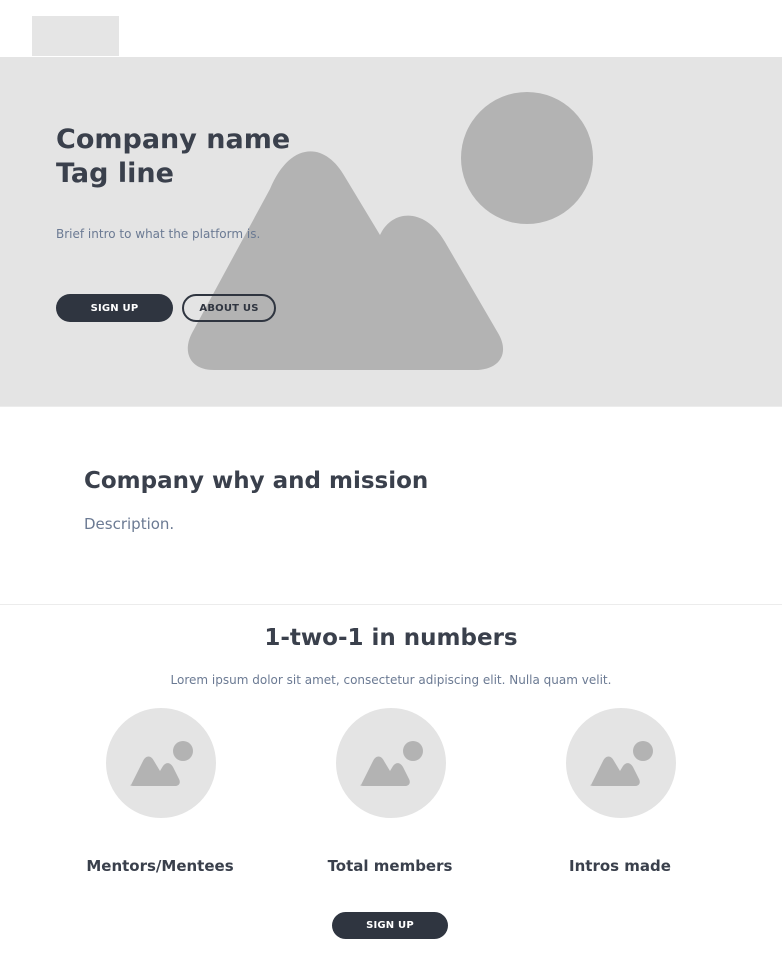 This screenshot has height=958, width=782. Describe the element at coordinates (527, 158) in the screenshot. I see `sun-circle` at that location.